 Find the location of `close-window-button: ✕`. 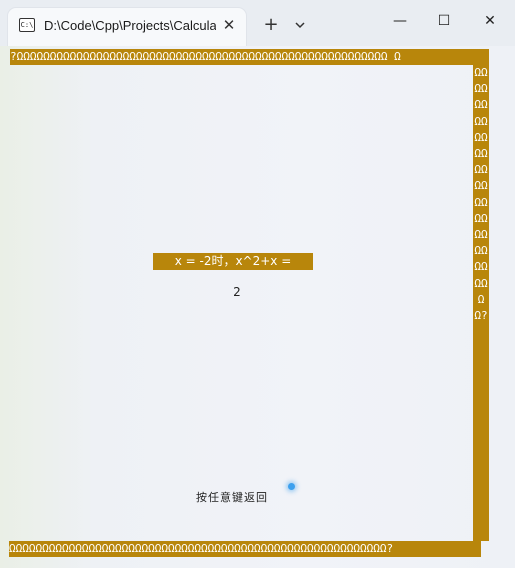

close-window-button: ✕ is located at coordinates (490, 21).